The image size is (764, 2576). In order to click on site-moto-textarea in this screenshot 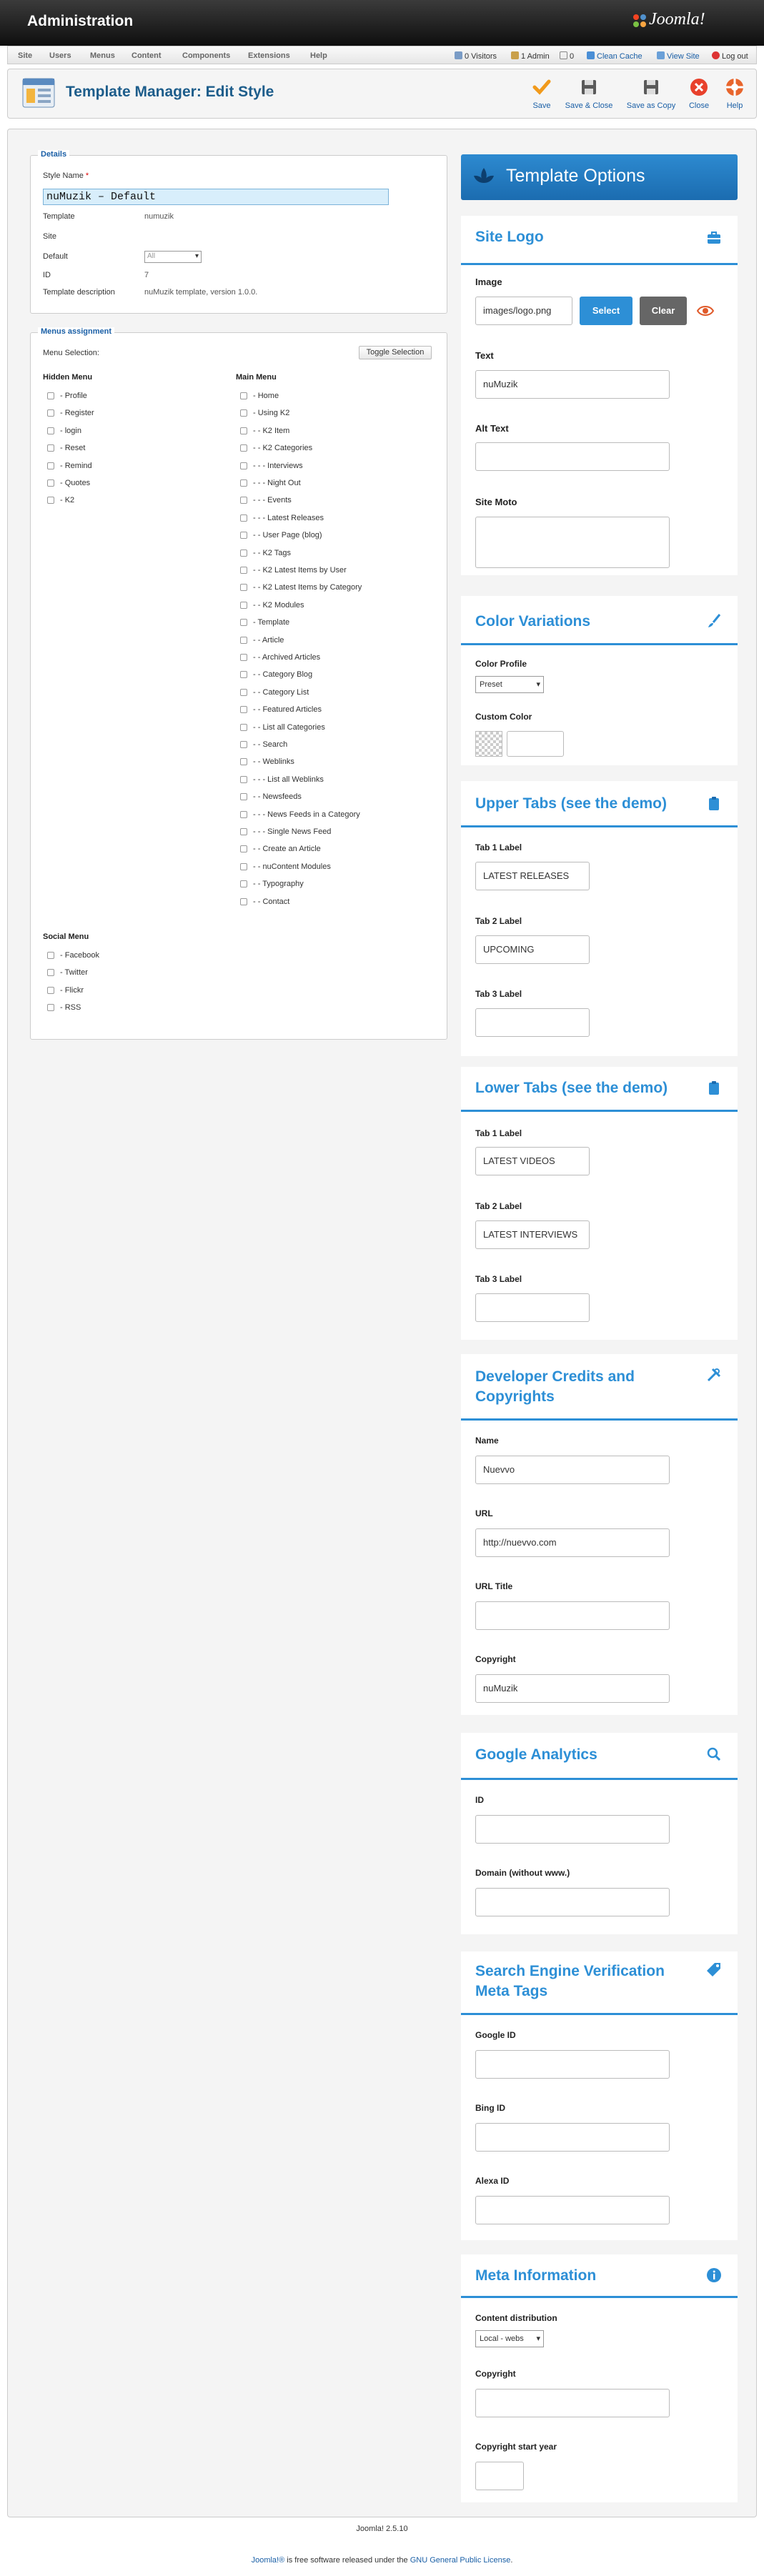, I will do `click(572, 542)`.